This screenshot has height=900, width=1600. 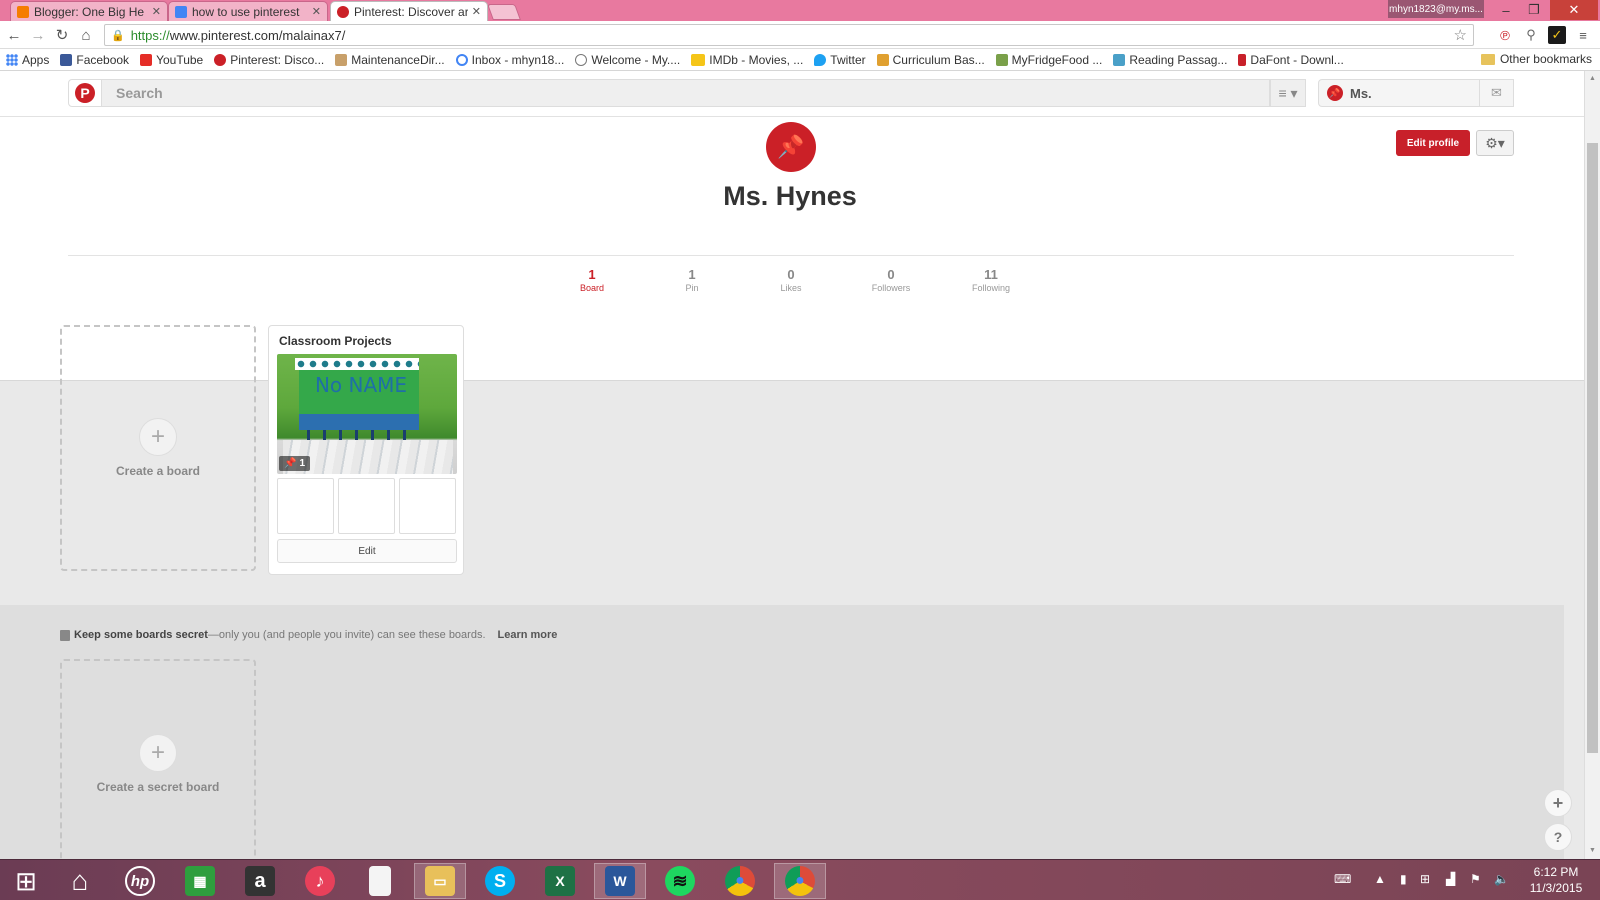 I want to click on other-bookmarks-label: Other bookmarks, so click(x=1545, y=59).